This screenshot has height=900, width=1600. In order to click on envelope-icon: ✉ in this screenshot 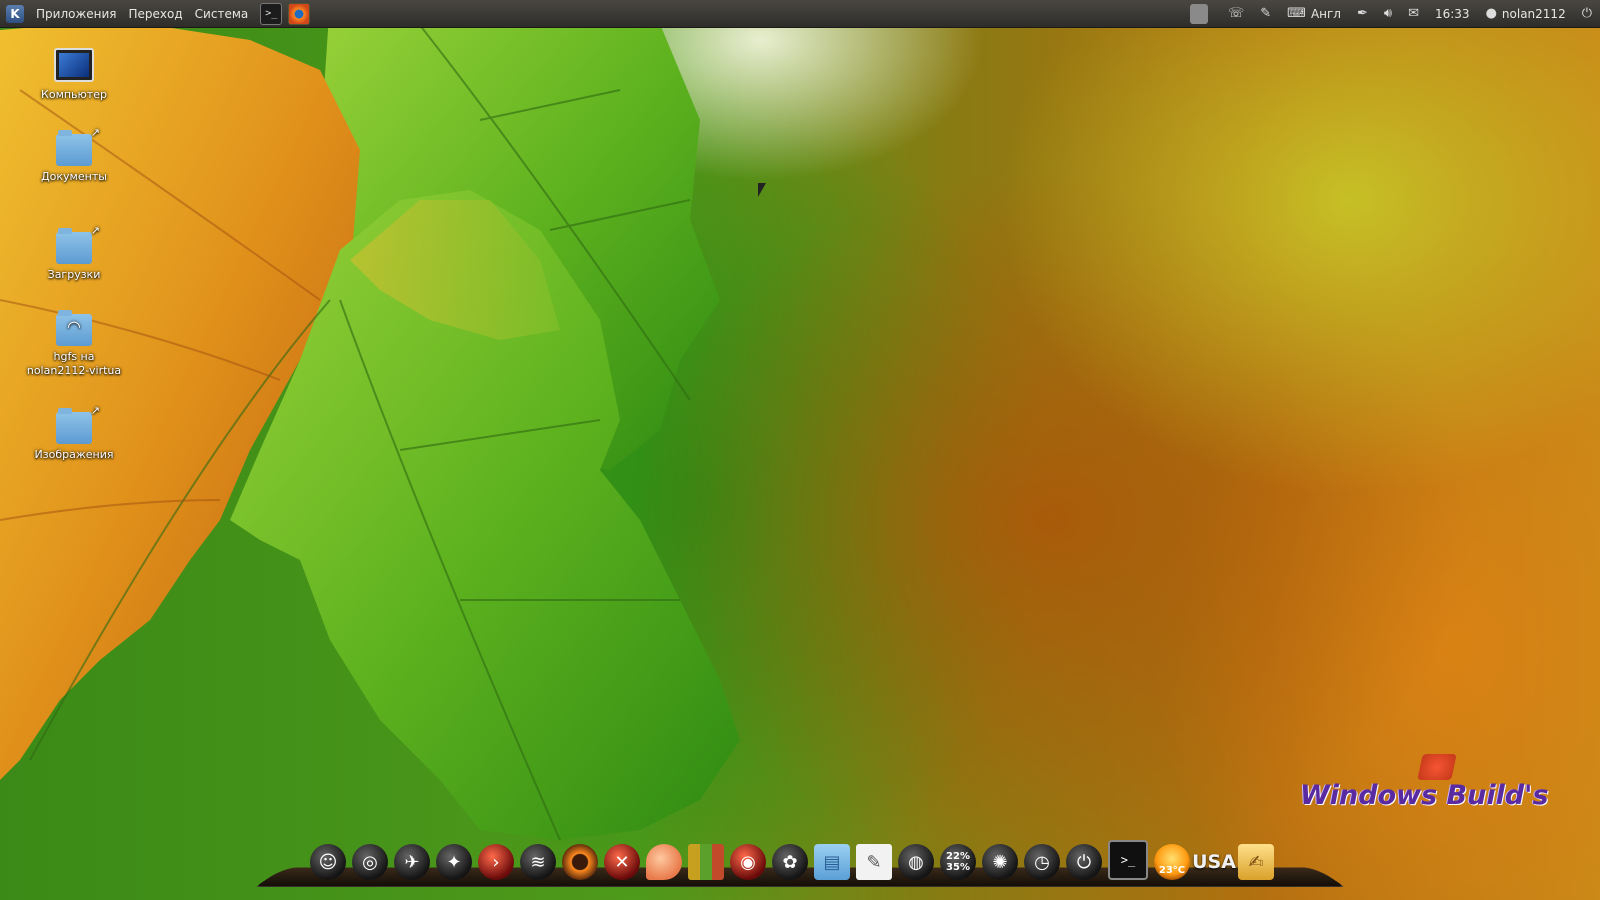, I will do `click(1413, 13)`.